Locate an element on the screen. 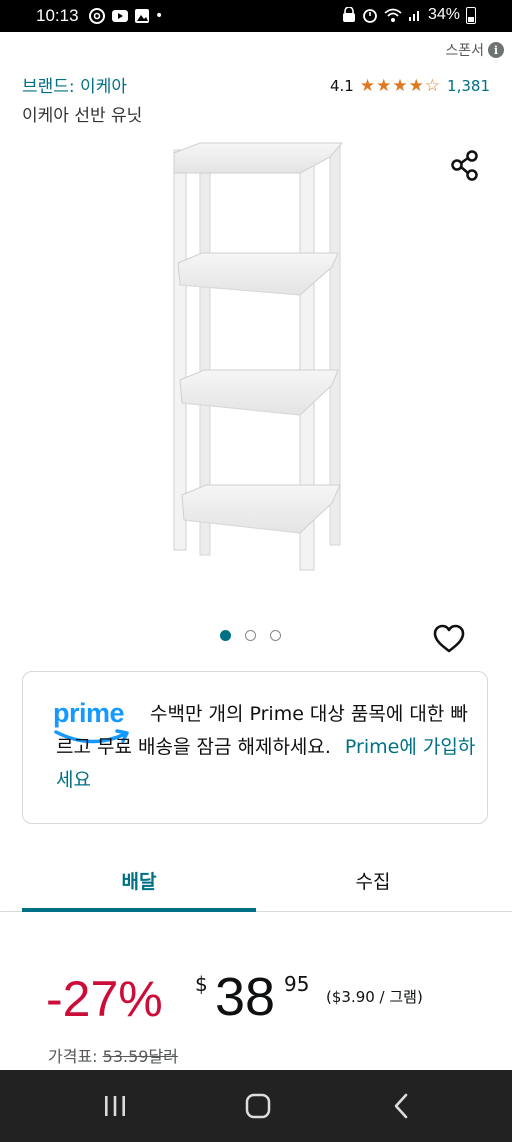 The height and width of the screenshot is (1142, 512). list-price-value: 53.59달러 is located at coordinates (140, 1056).